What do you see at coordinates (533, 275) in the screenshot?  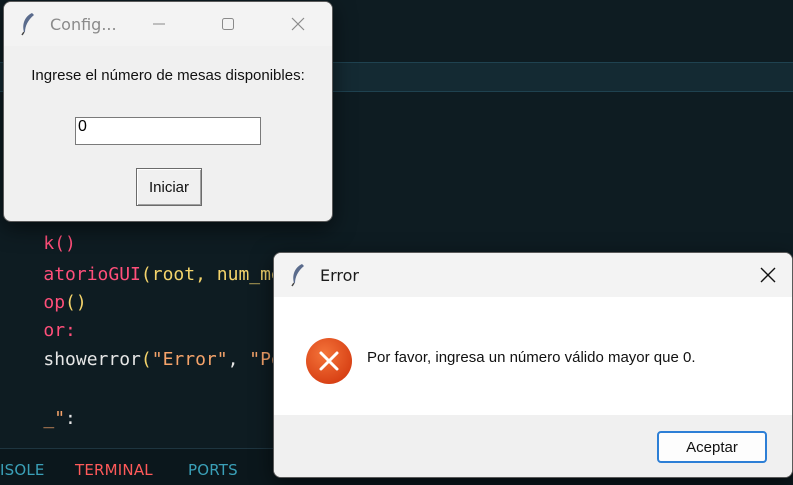 I see `error-titlebar: Error` at bounding box center [533, 275].